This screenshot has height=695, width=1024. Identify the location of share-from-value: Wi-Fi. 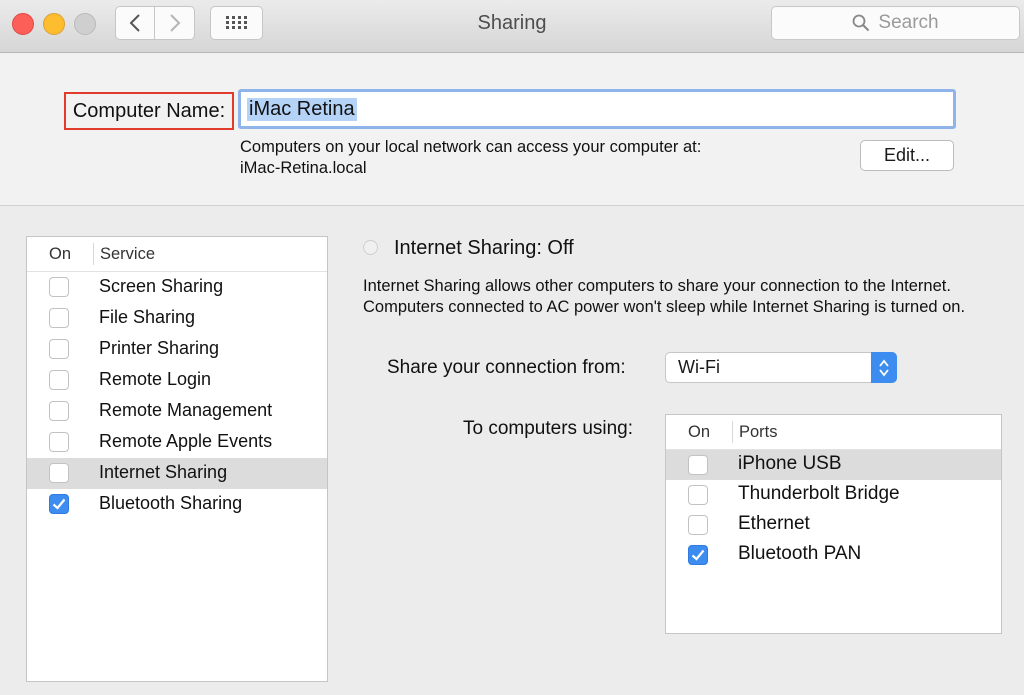
(699, 367).